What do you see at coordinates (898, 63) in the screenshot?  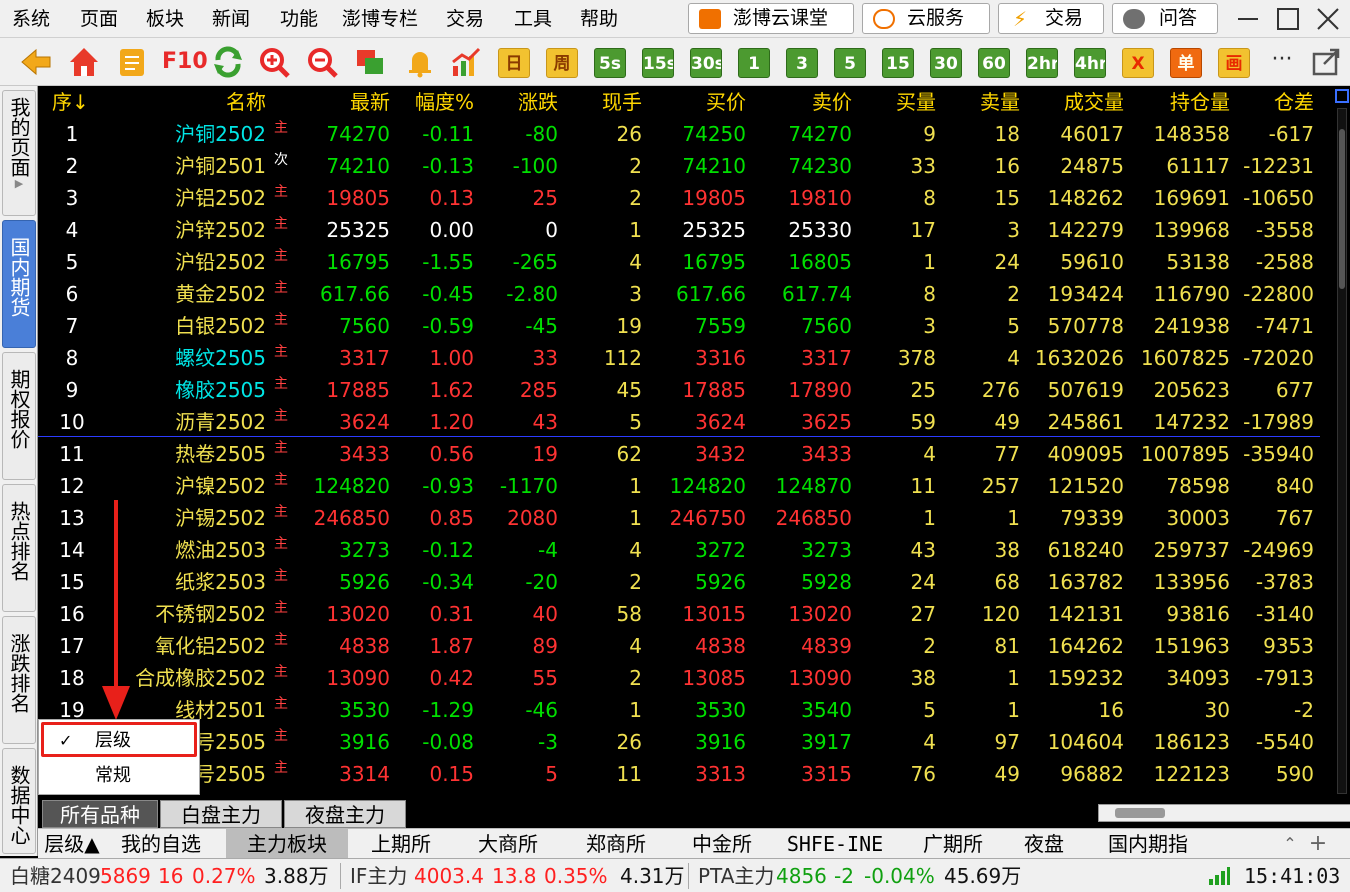 I see `period-15m-button: 15` at bounding box center [898, 63].